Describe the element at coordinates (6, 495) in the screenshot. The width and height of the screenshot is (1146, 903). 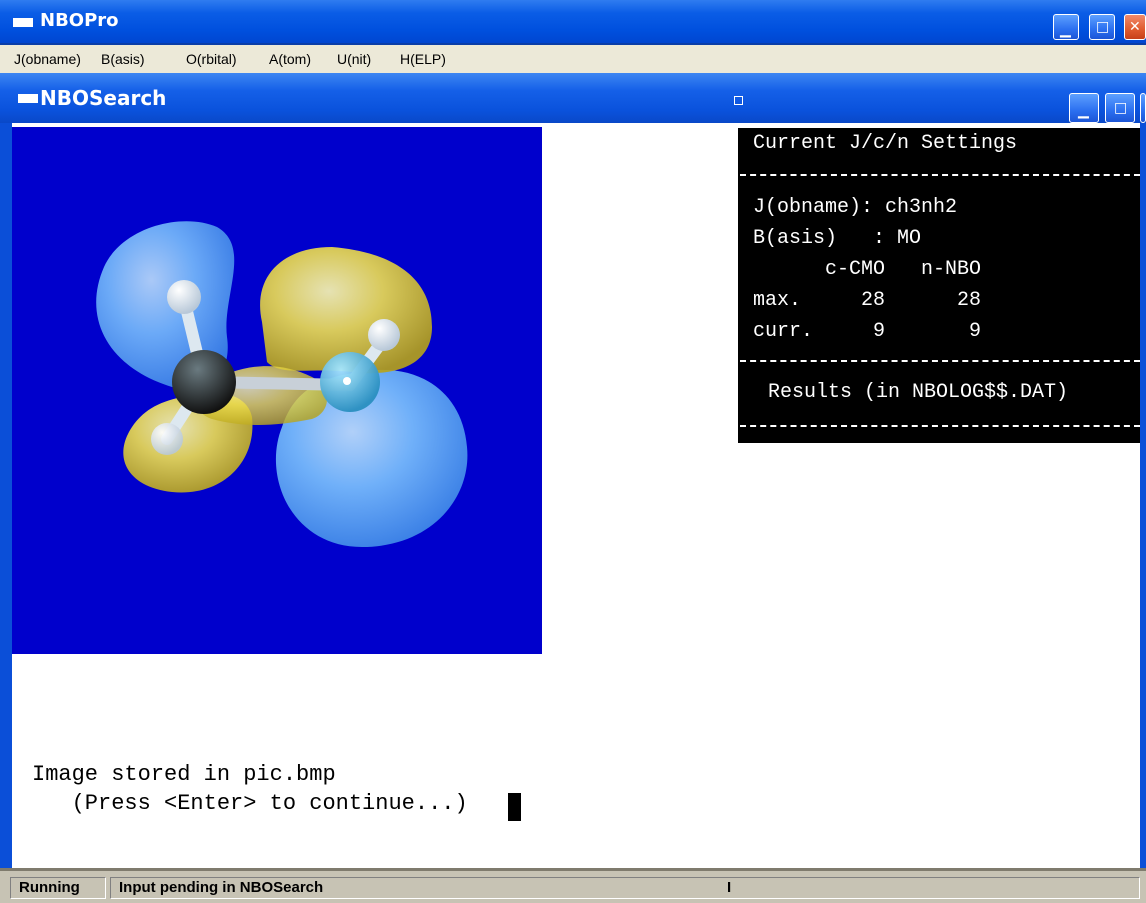
I see `window-frame-left` at that location.